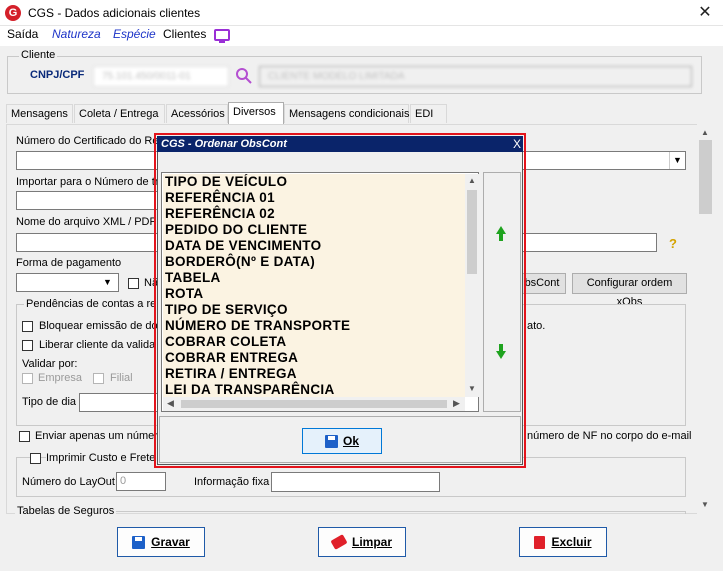  Describe the element at coordinates (314, 294) in the screenshot. I see `list-item: ROTA` at that location.